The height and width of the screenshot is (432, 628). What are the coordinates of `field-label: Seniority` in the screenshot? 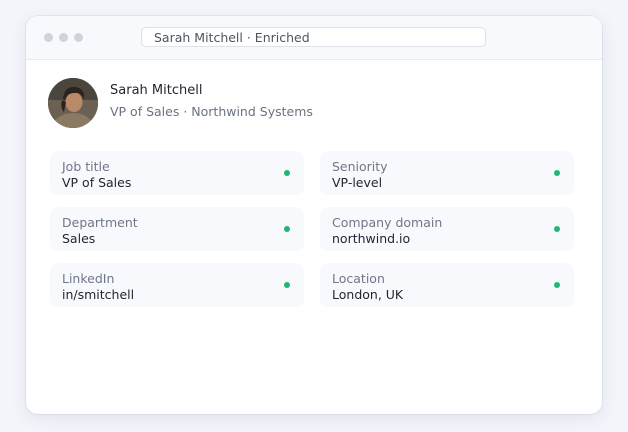 It's located at (360, 166).